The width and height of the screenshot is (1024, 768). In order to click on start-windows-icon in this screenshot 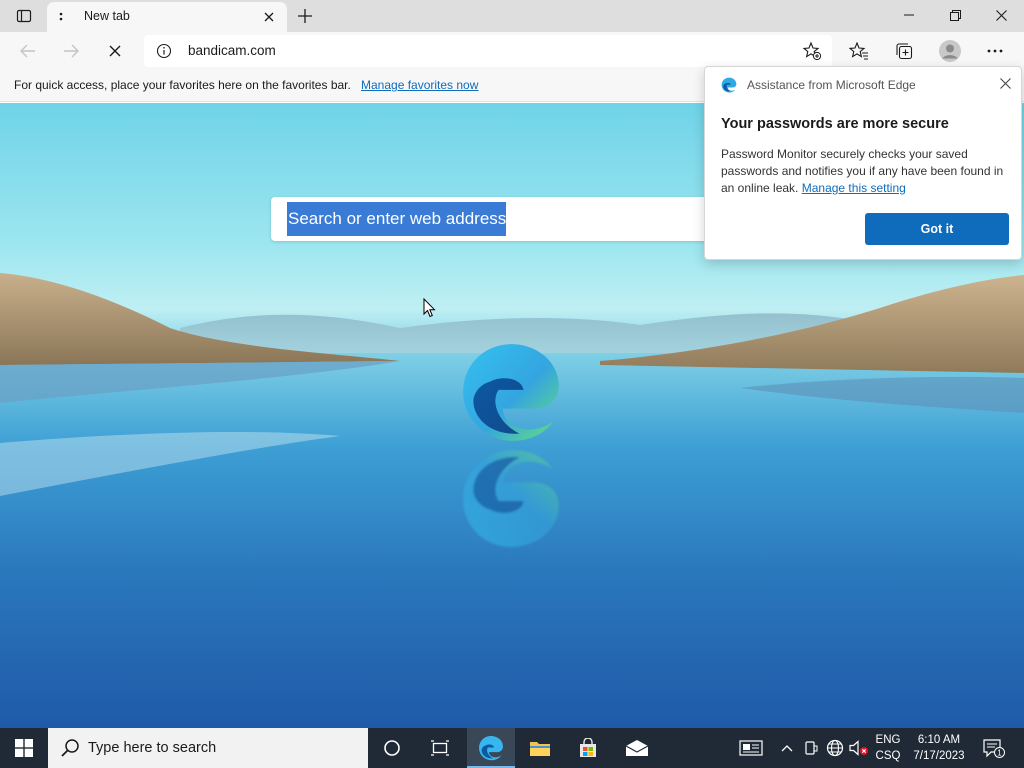, I will do `click(24, 748)`.